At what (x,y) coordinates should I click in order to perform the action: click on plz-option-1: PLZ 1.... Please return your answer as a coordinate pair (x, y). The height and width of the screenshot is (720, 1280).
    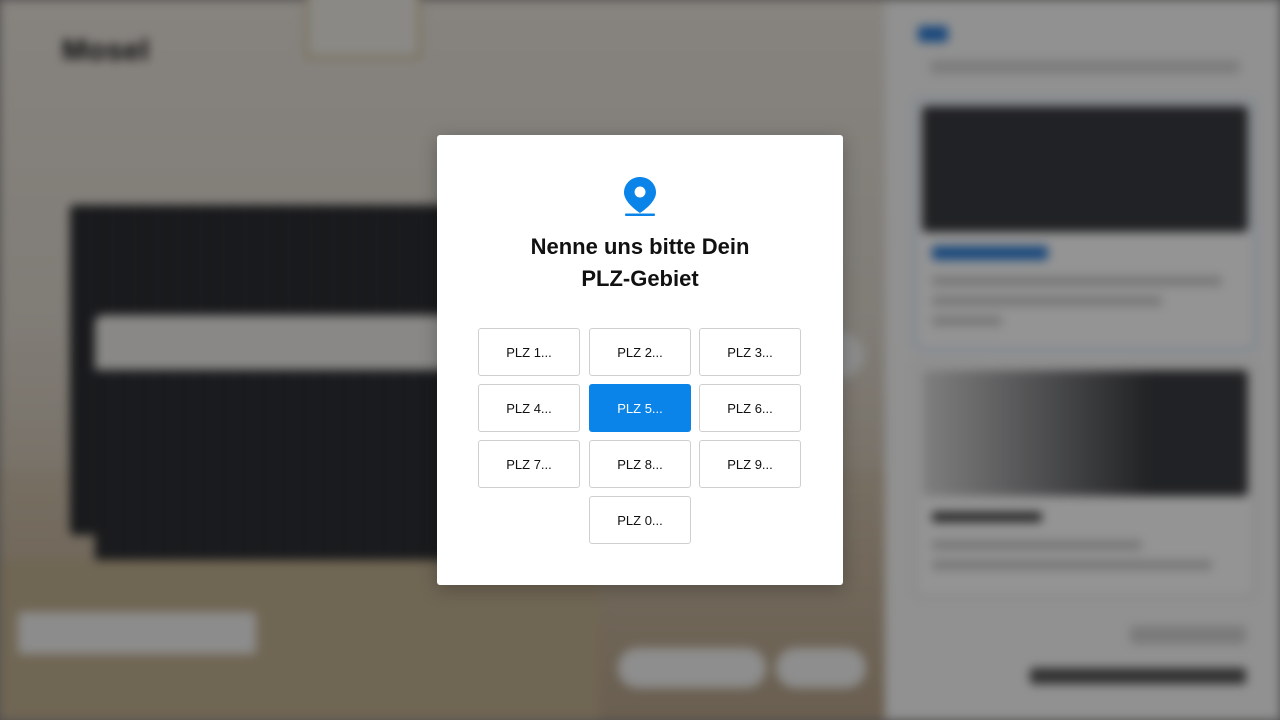
    Looking at the image, I should click on (529, 352).